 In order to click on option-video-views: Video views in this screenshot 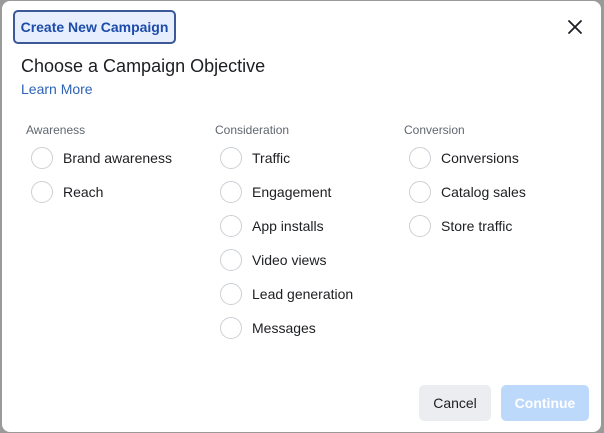, I will do `click(304, 257)`.